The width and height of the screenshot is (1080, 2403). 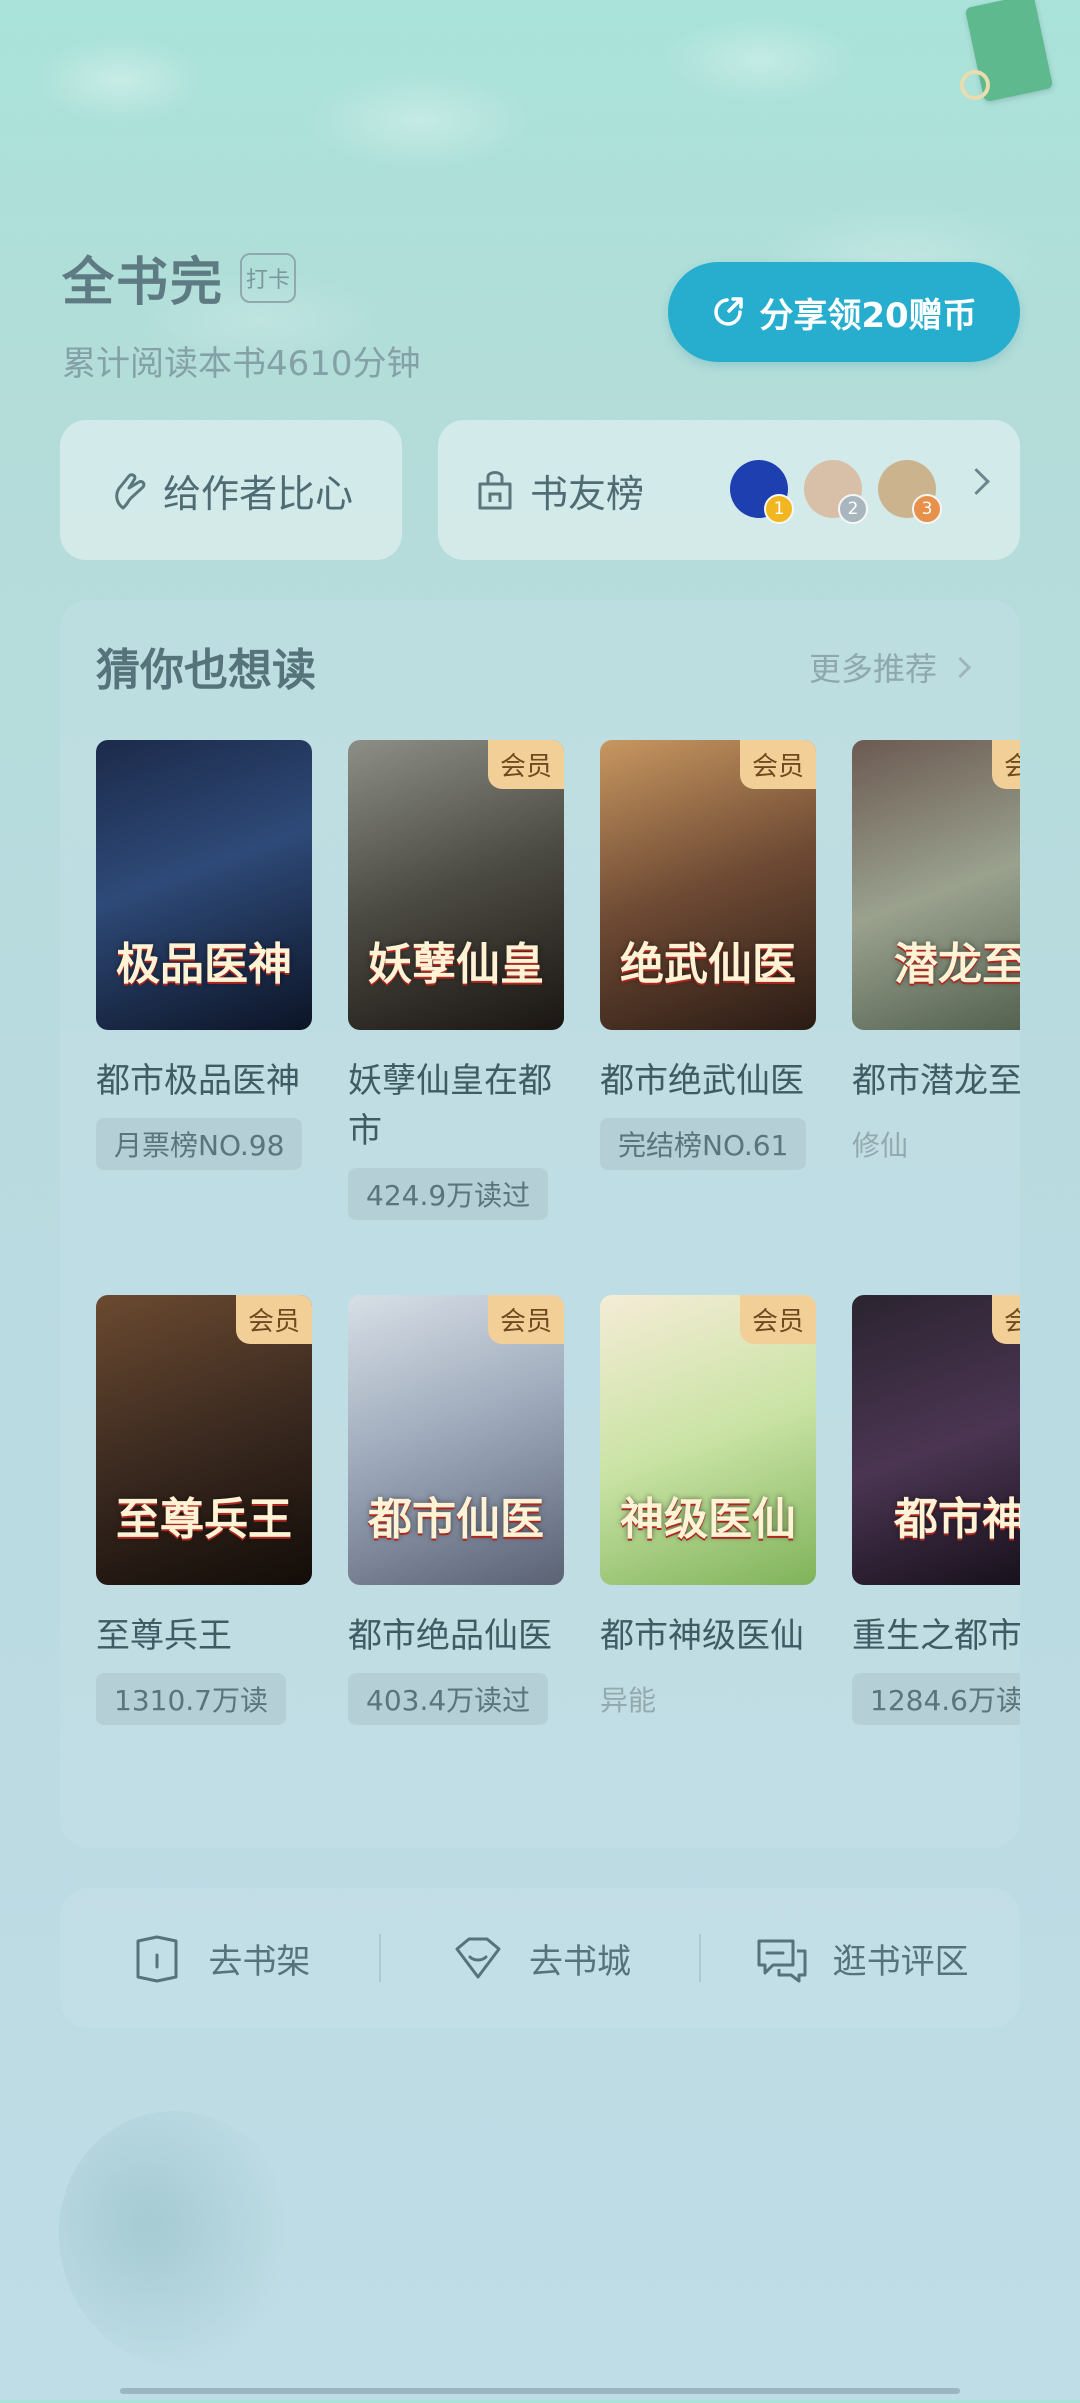 What do you see at coordinates (936, 1440) in the screenshot?
I see `book-cover: 都市神 会员` at bounding box center [936, 1440].